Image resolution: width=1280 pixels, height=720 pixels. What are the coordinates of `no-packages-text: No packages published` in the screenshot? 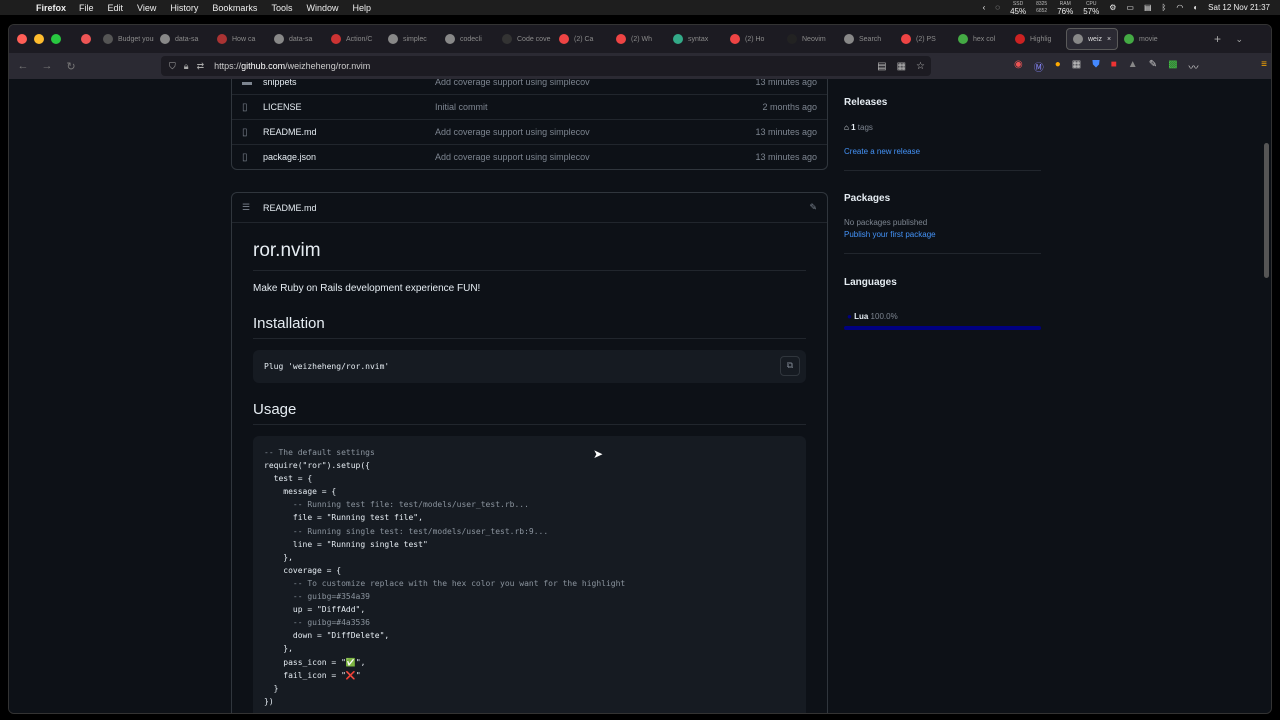 It's located at (886, 222).